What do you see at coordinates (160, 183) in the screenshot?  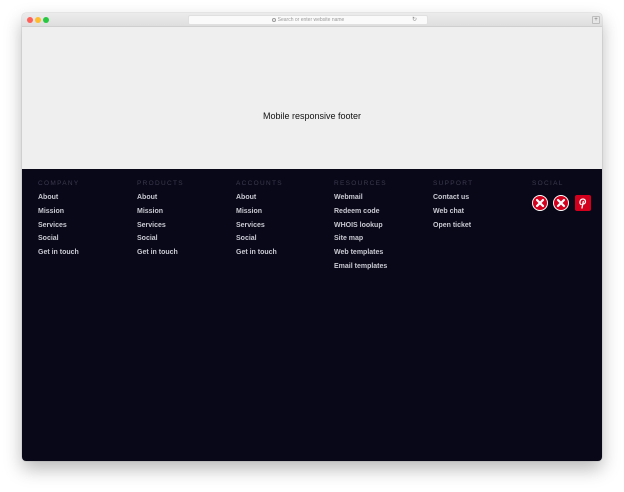 I see `footer-column-title: PRODUCTS` at bounding box center [160, 183].